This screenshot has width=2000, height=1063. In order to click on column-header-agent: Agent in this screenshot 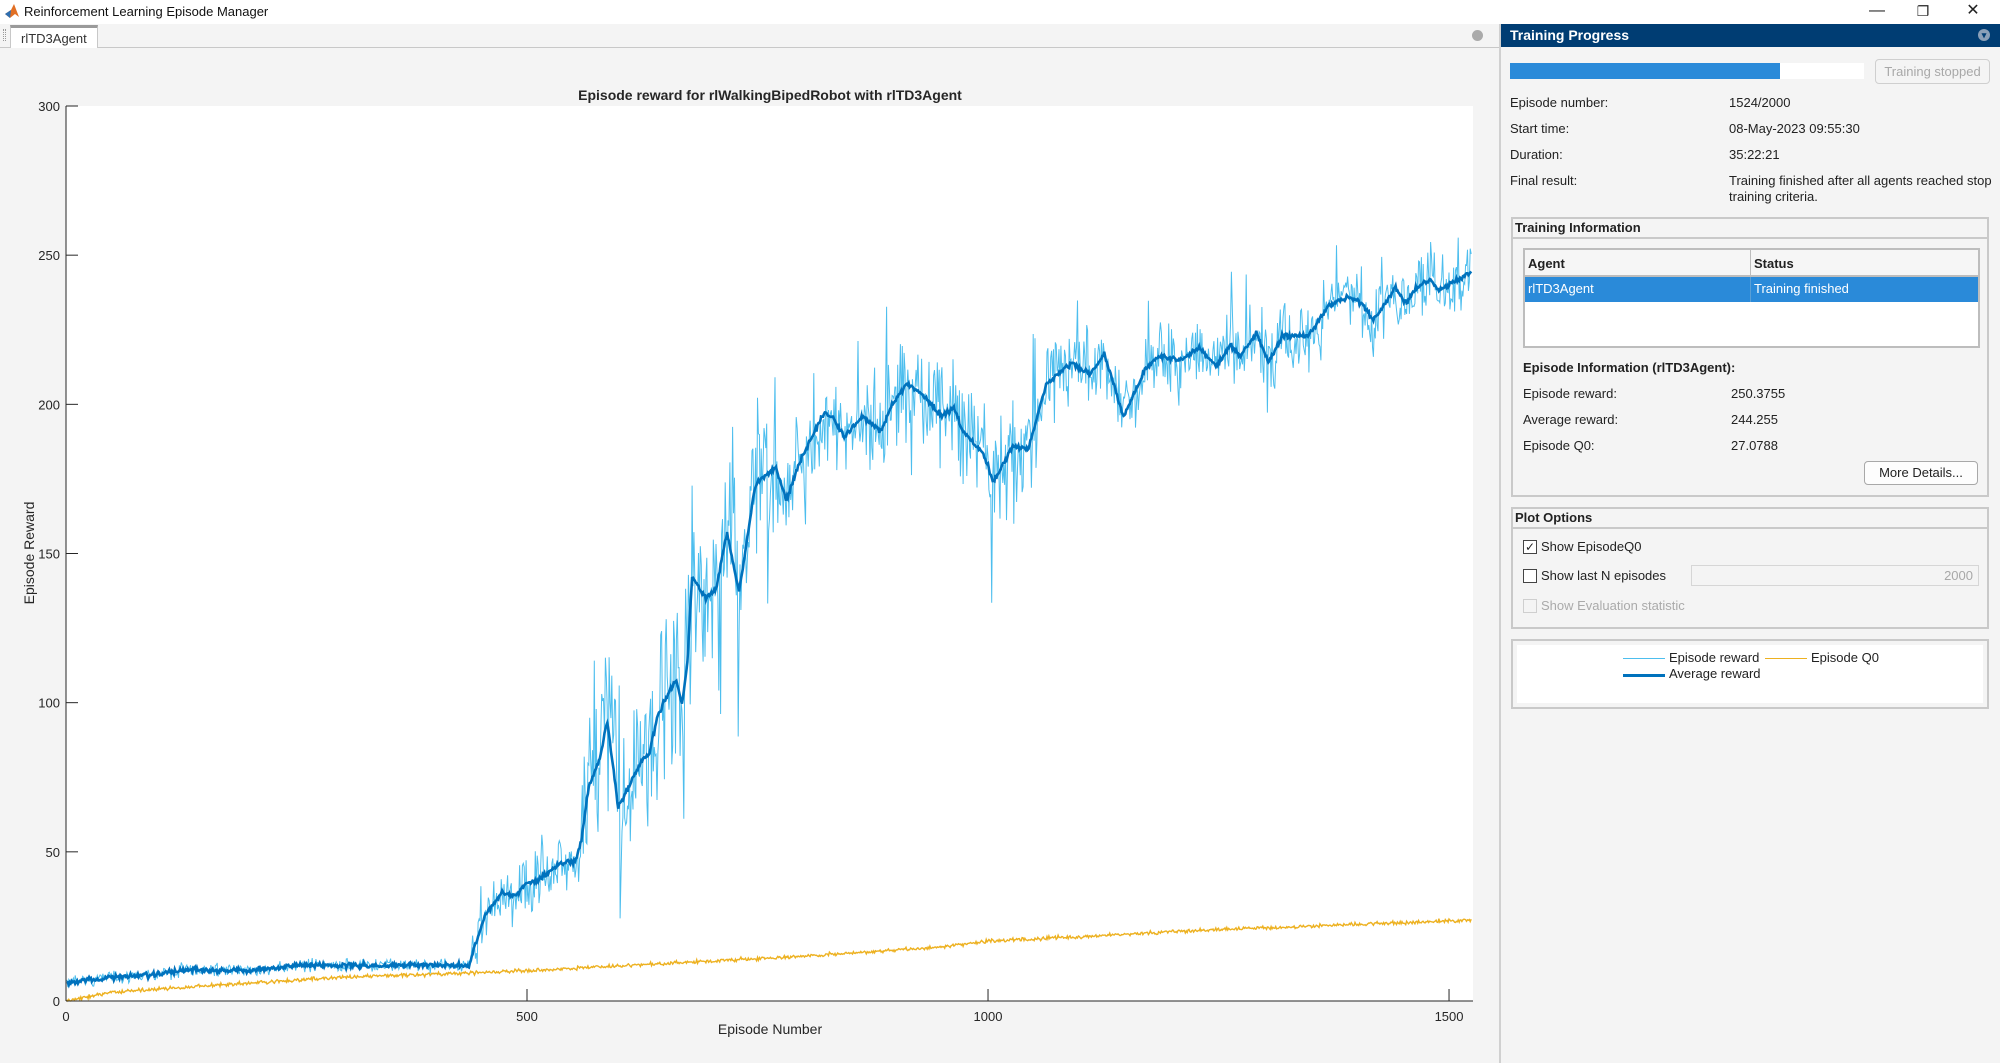, I will do `click(1638, 263)`.